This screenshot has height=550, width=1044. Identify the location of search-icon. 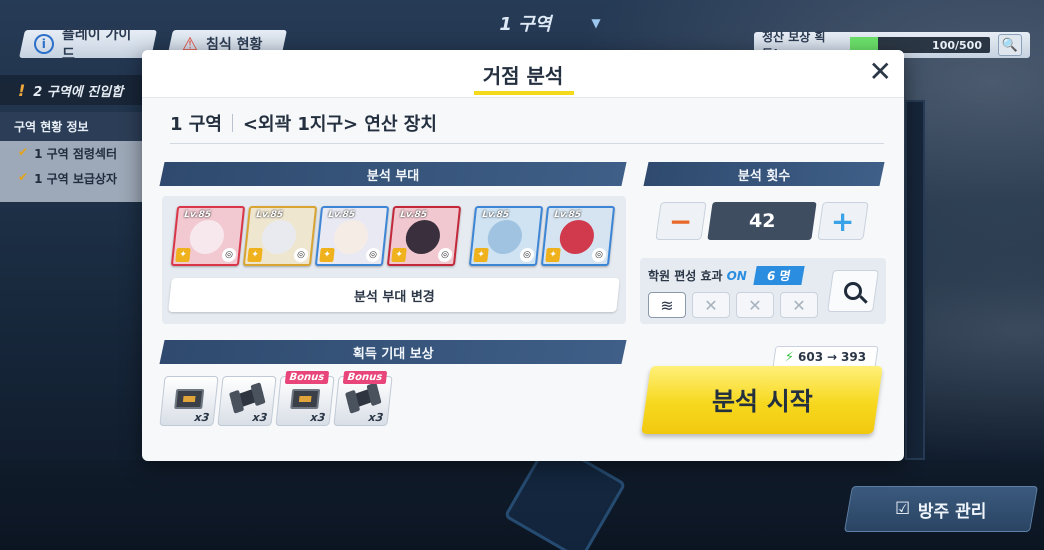
(853, 291).